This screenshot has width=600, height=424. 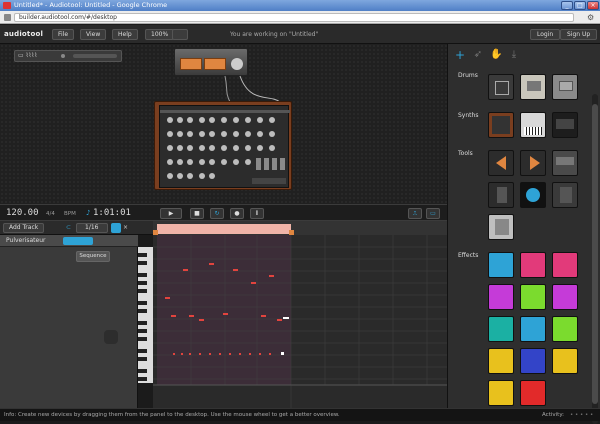 I want to click on piano-icon: ⎍, so click(x=415, y=213).